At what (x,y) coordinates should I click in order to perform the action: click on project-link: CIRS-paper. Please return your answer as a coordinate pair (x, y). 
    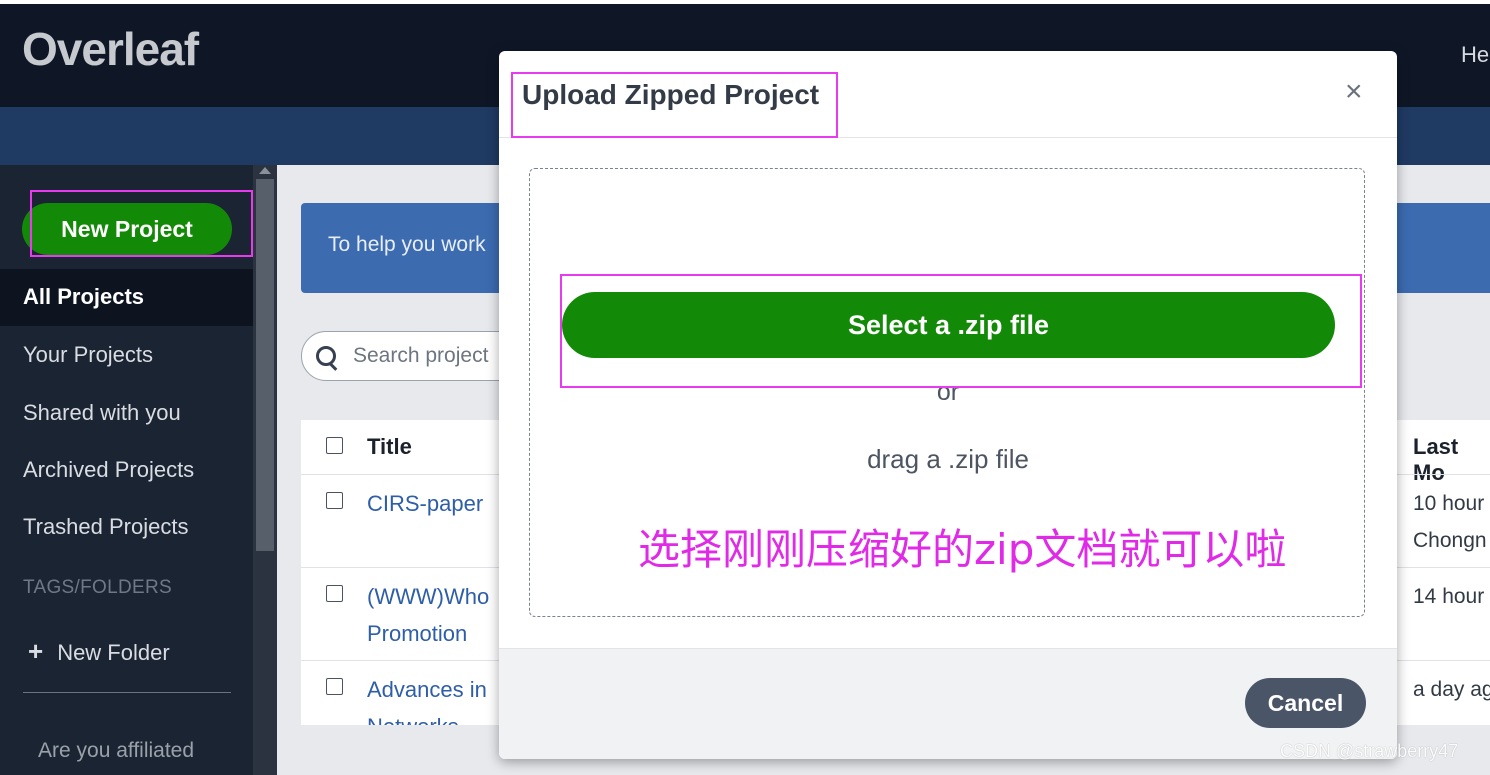
    Looking at the image, I should click on (425, 504).